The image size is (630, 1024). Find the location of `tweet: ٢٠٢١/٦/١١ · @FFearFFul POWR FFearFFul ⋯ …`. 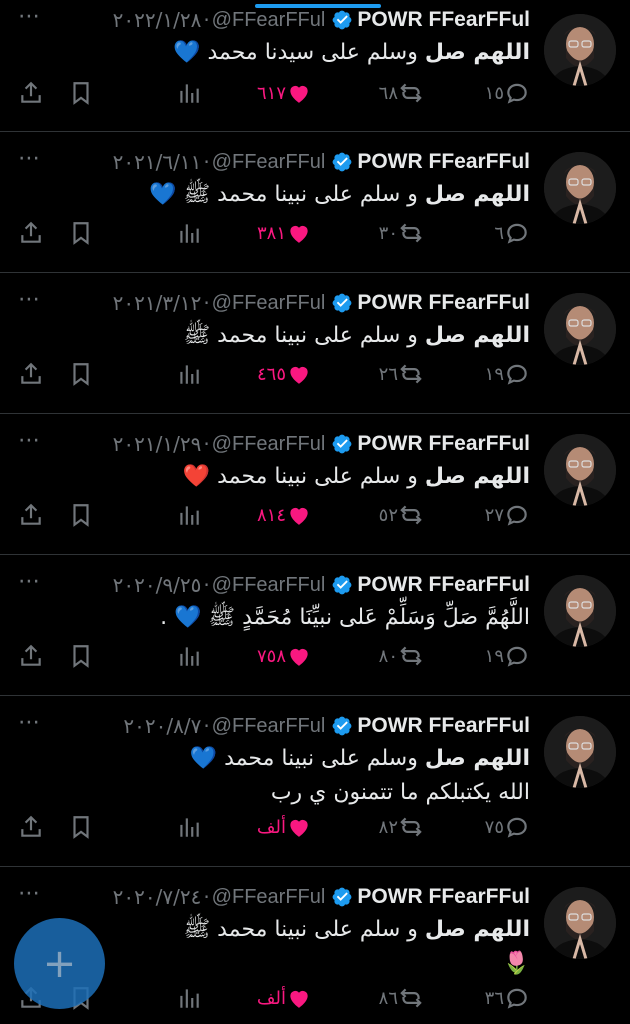

tweet: ٢٠٢١/٦/١١ · @FFearFFul POWR FFearFFul ⋯ … is located at coordinates (315, 202).